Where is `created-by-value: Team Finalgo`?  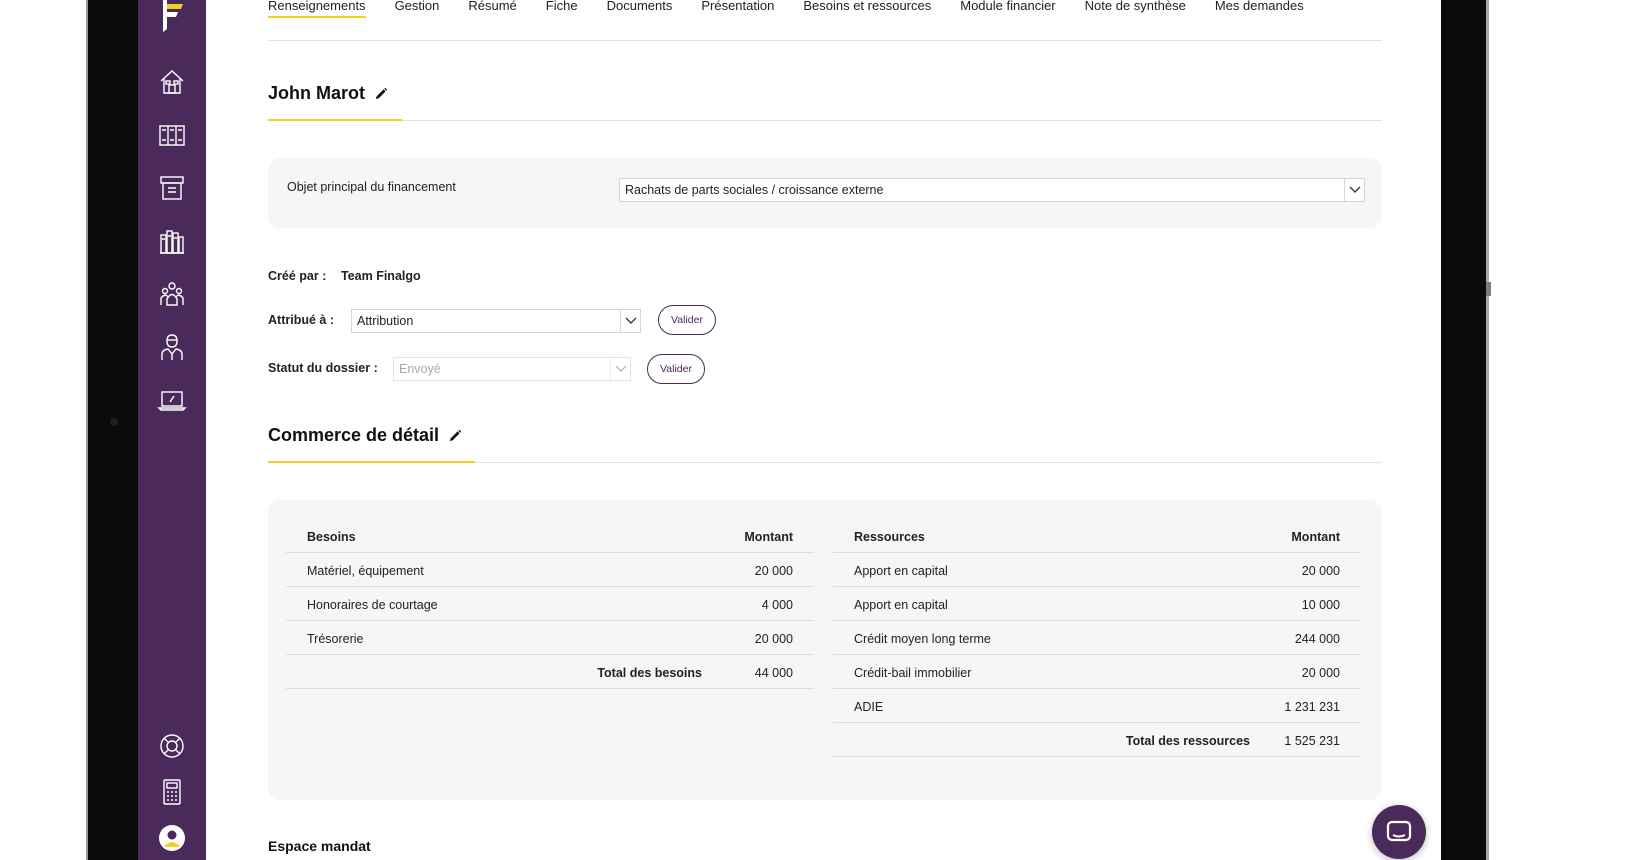 created-by-value: Team Finalgo is located at coordinates (381, 276).